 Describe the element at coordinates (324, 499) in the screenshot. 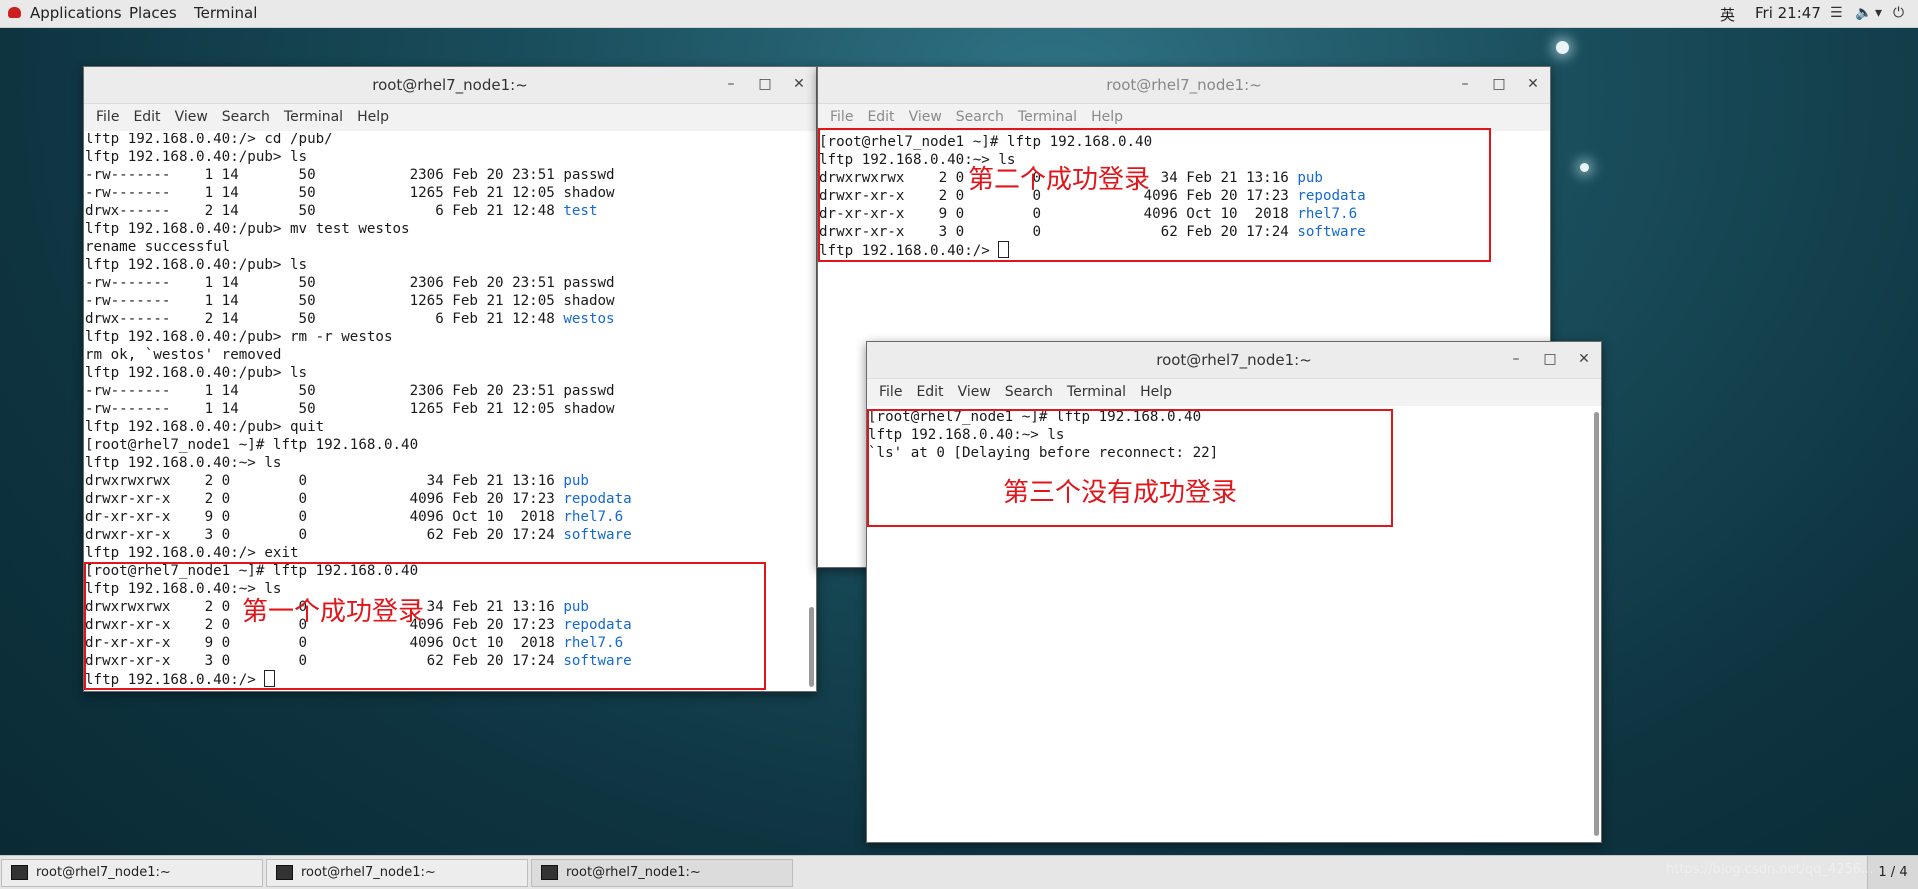

I see `line-text: drwxr-xr-x 2 0 0 4096 Feb 20 17:23` at that location.